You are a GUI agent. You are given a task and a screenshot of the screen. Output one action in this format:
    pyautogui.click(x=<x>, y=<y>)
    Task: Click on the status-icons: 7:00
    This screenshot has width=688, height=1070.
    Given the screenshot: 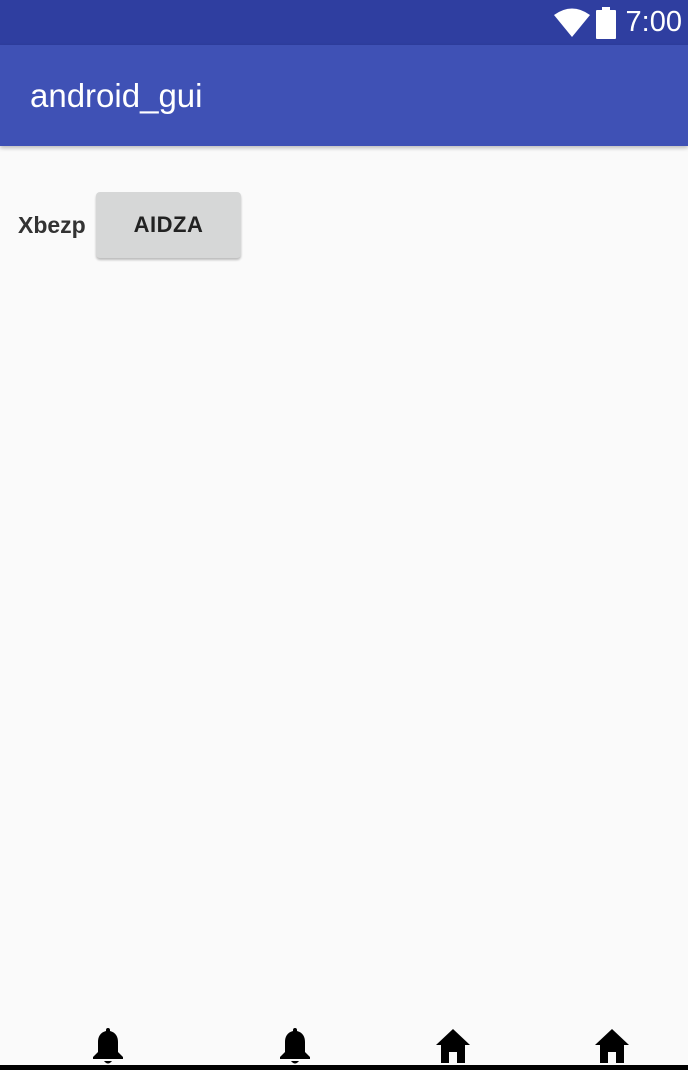 What is the action you would take?
    pyautogui.click(x=617, y=22)
    